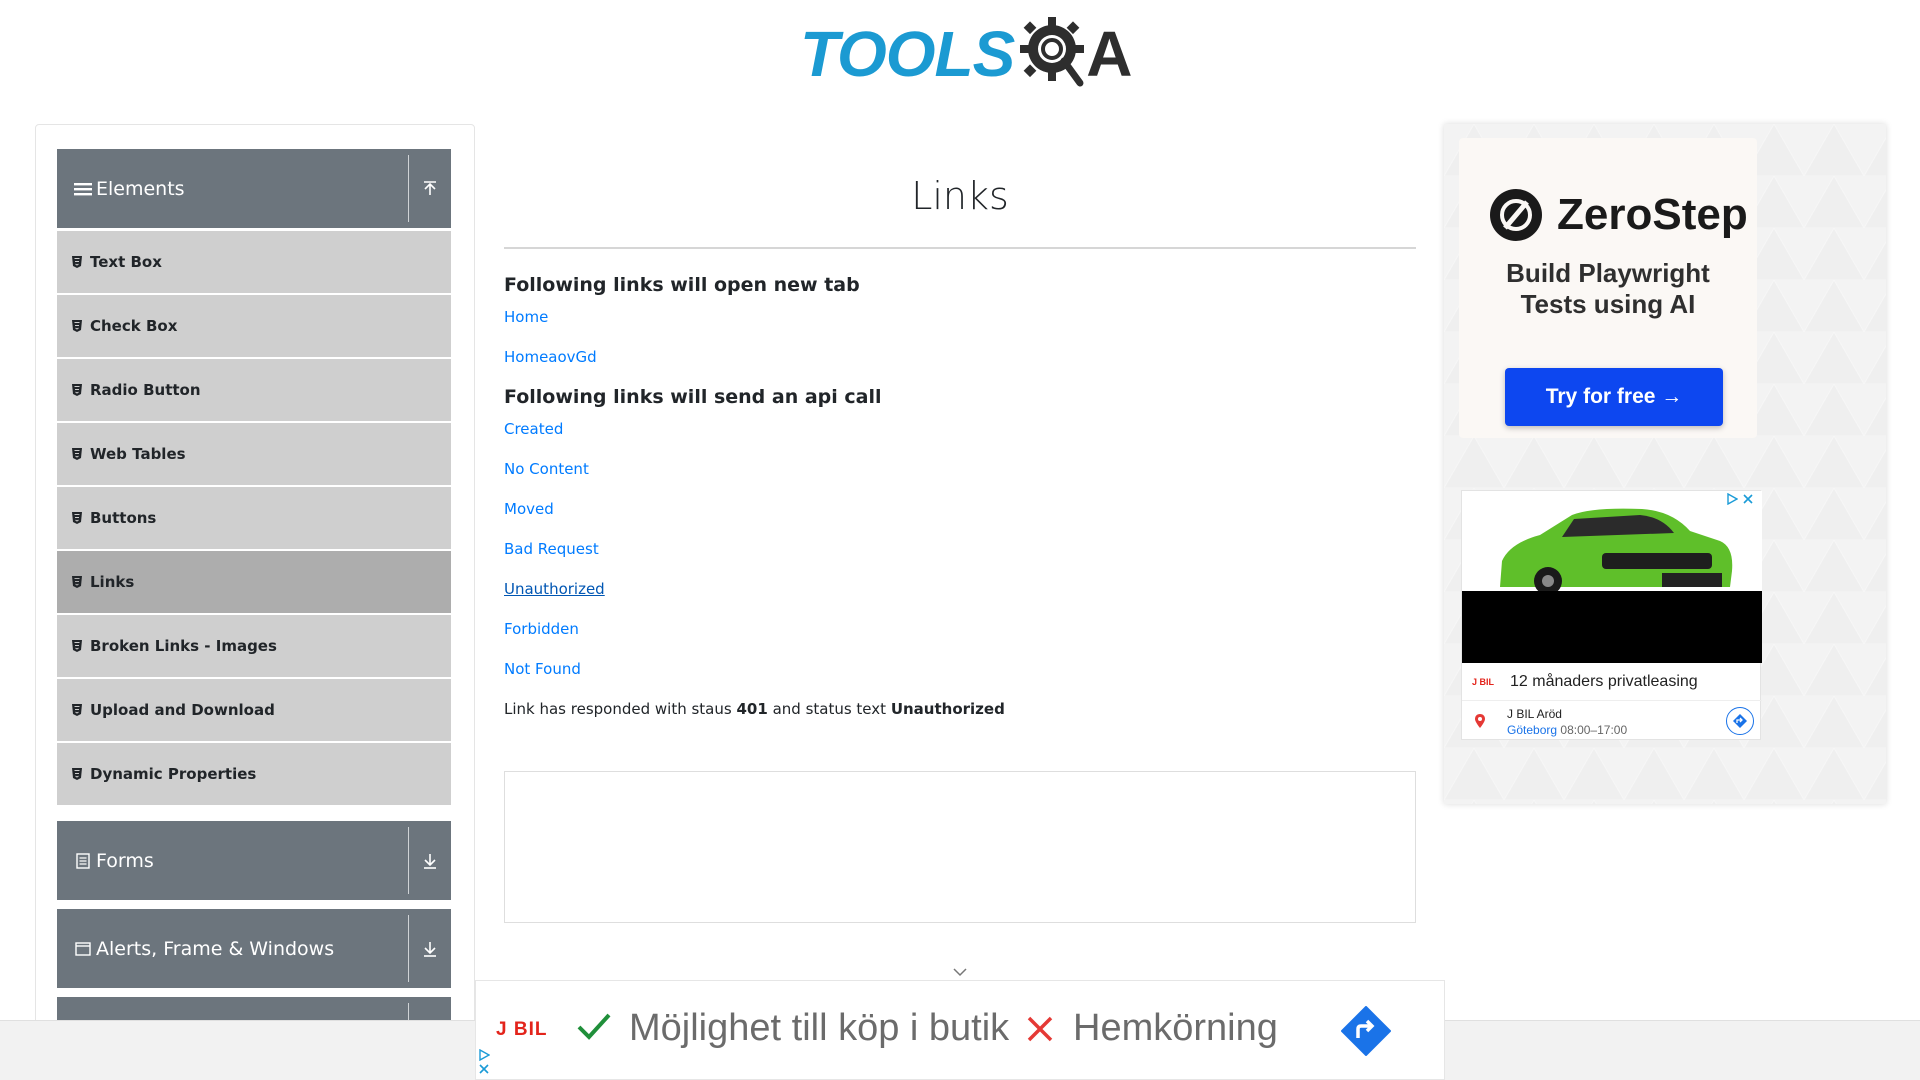 This screenshot has width=1920, height=1080. Describe the element at coordinates (542, 669) in the screenshot. I see `link-not-found: Not Found` at that location.